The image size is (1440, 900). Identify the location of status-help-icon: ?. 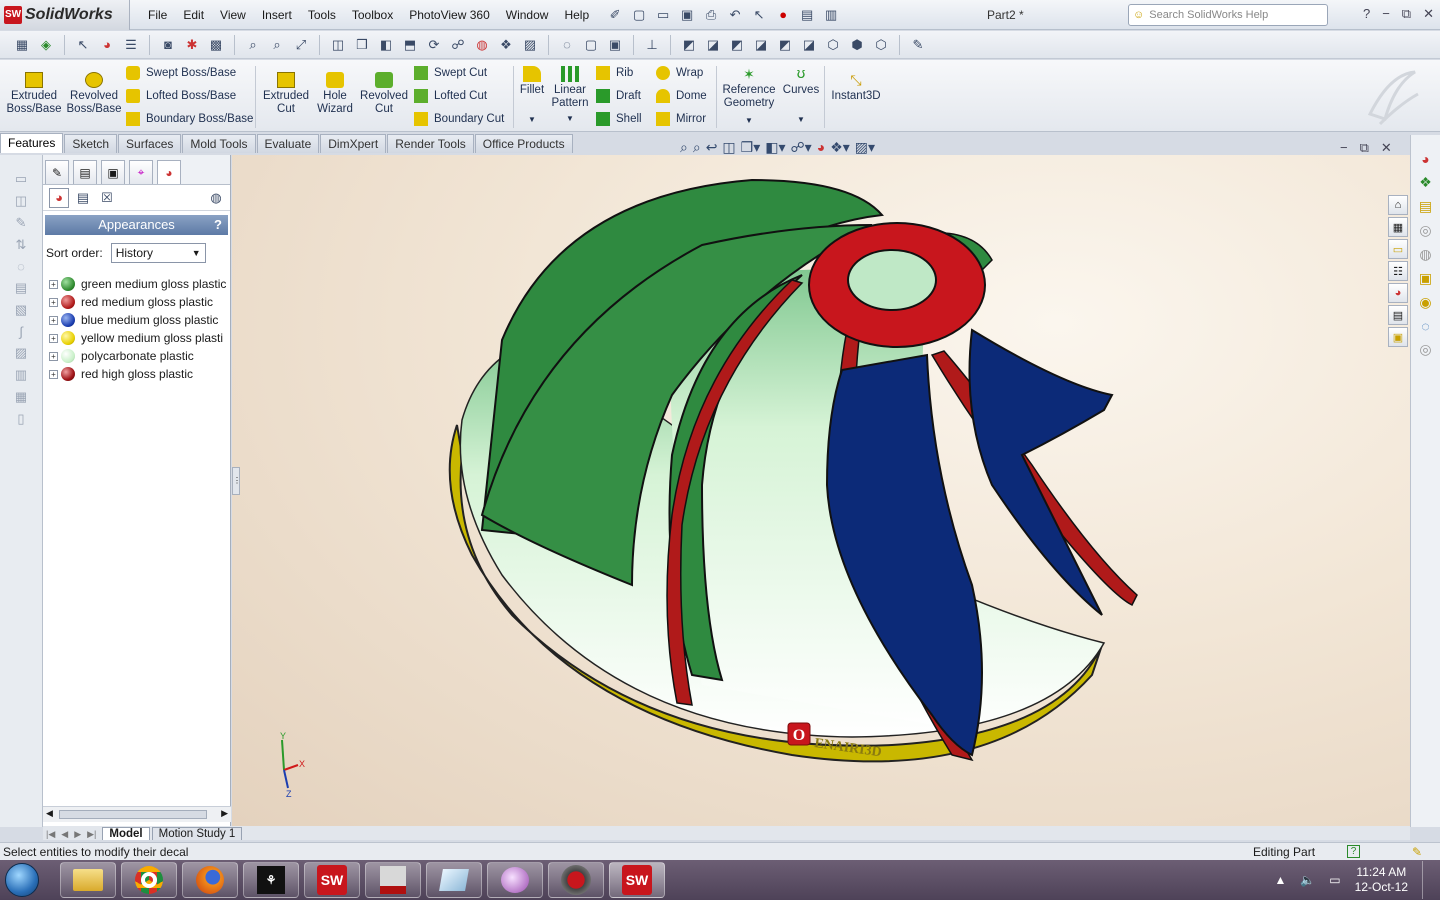
(1353, 851).